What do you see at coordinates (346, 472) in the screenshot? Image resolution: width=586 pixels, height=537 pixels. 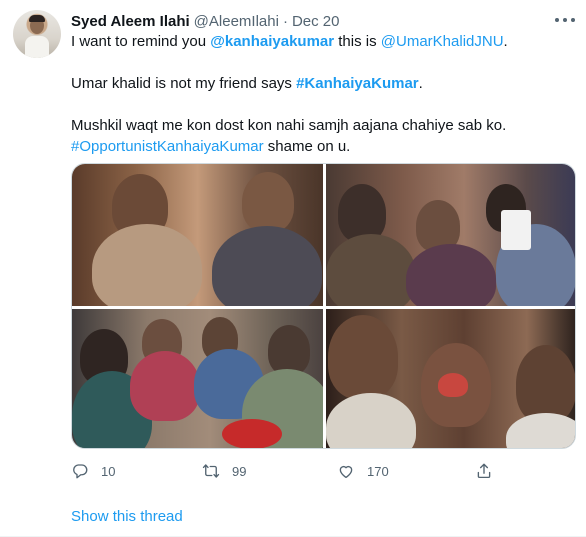 I see `like-icon` at bounding box center [346, 472].